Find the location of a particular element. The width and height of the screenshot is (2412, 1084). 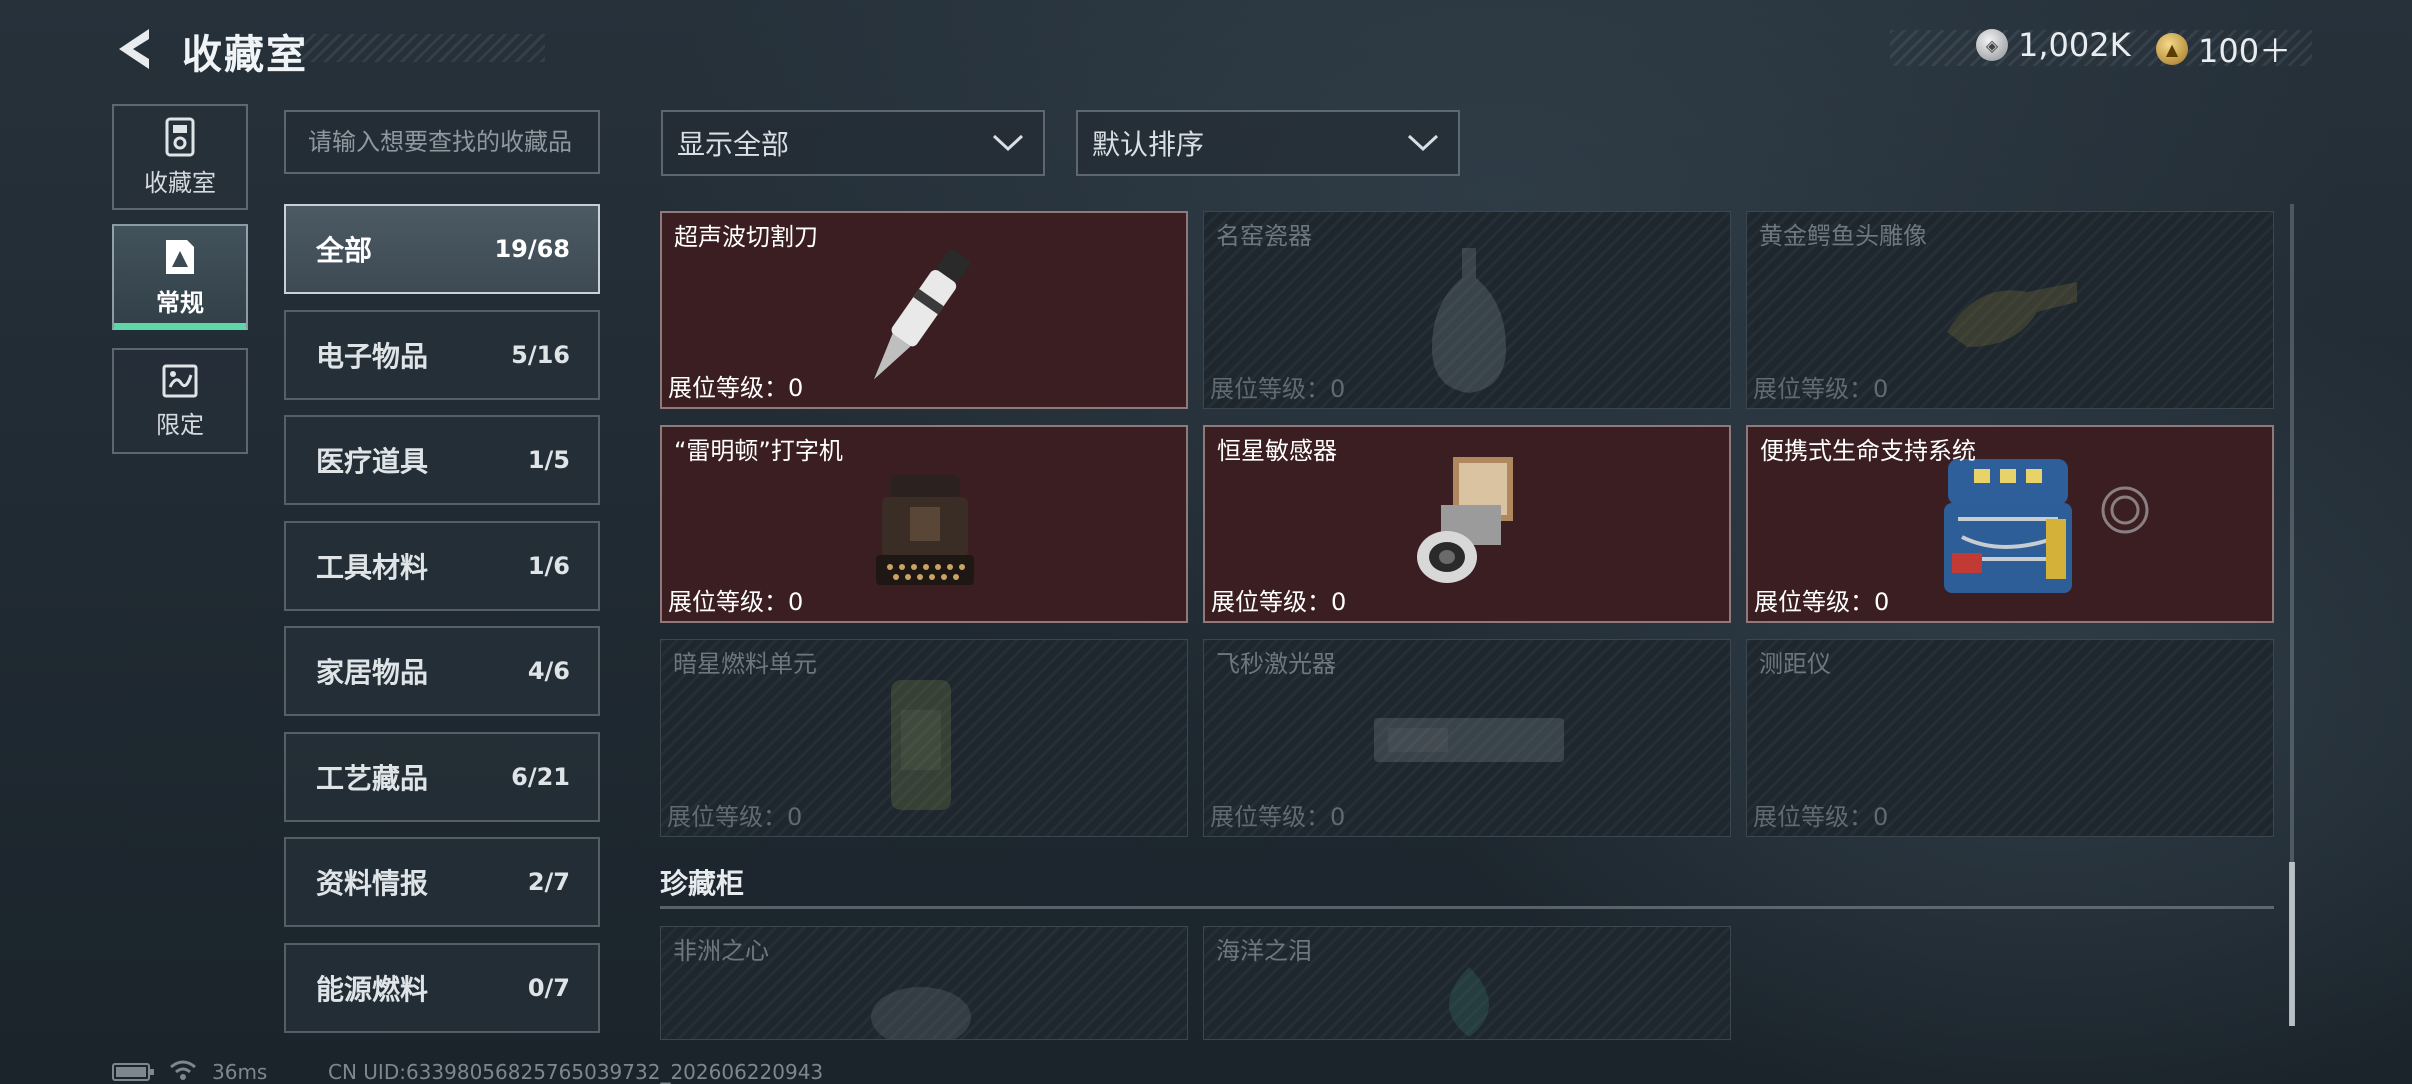

heart-of-africa-icon is located at coordinates (921, 1013).